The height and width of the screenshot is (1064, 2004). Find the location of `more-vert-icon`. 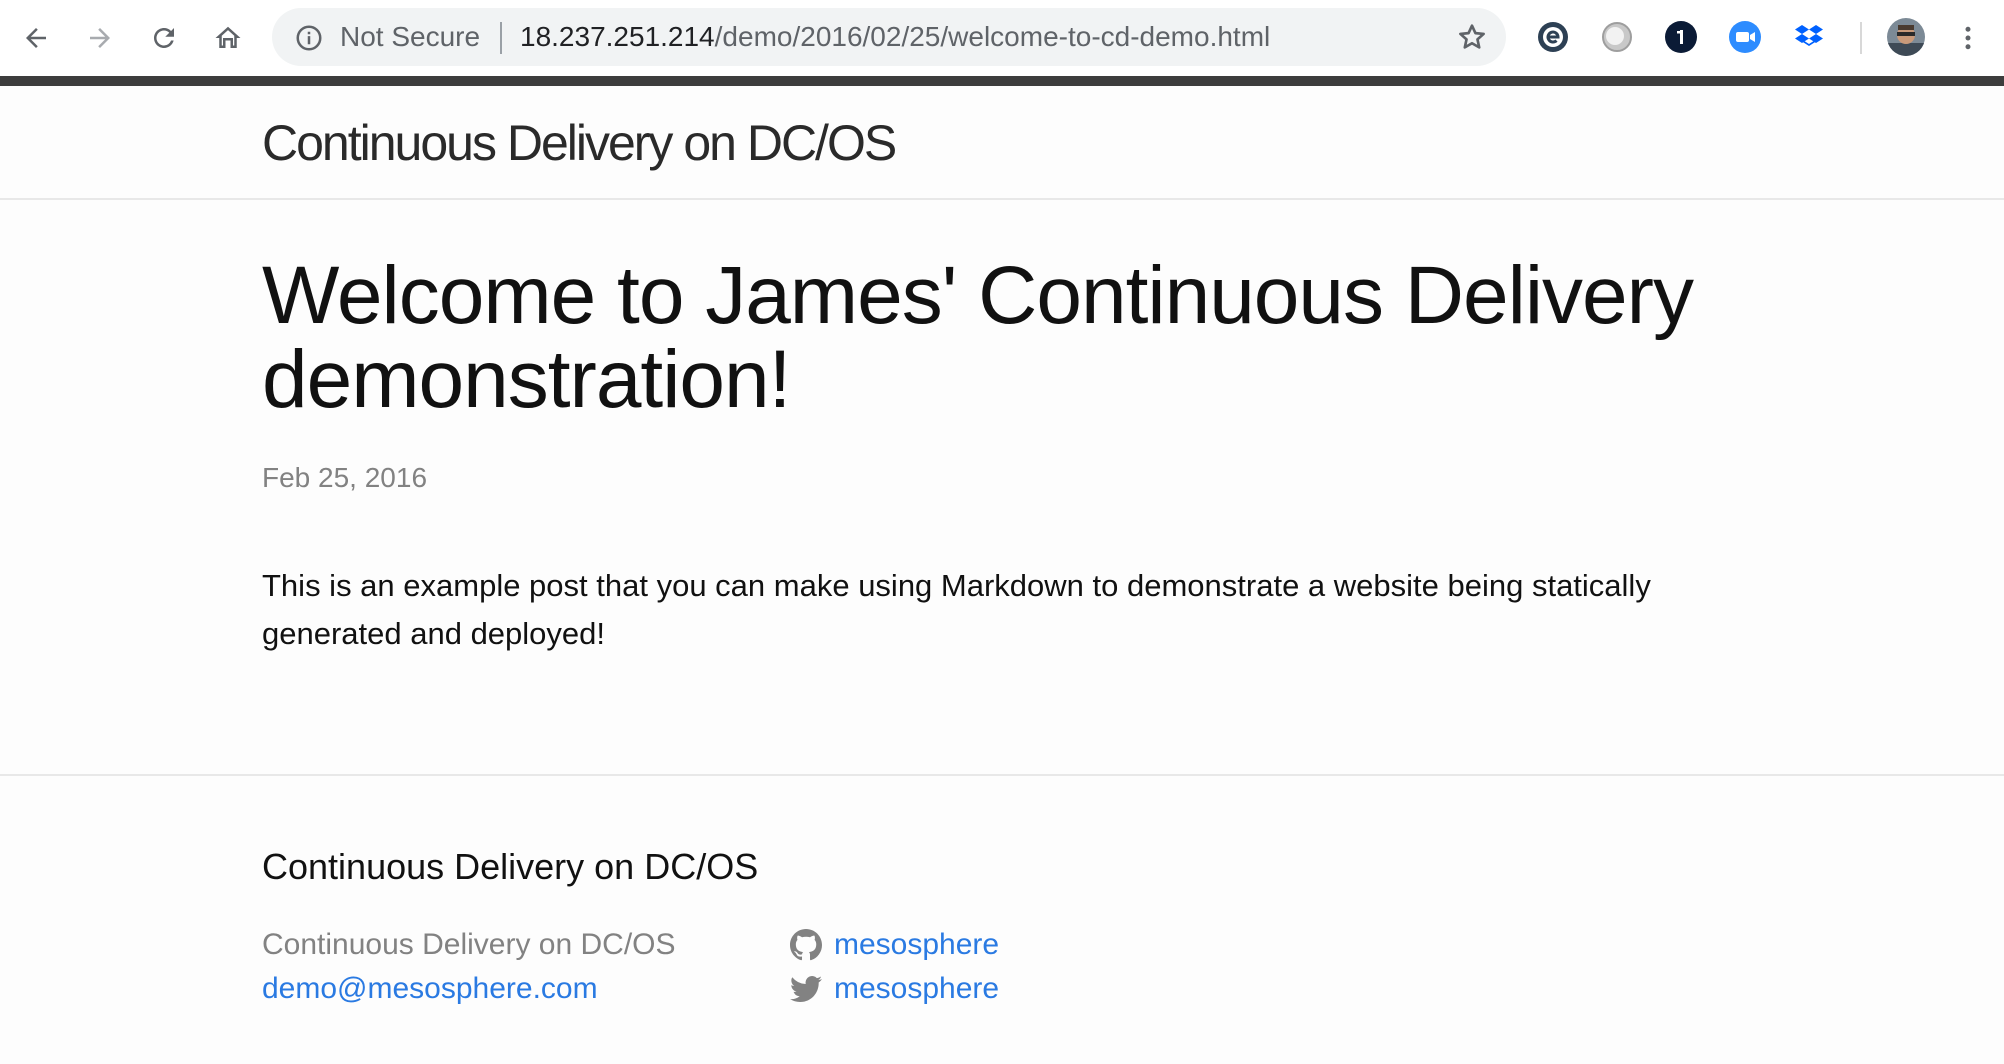

more-vert-icon is located at coordinates (1968, 38).